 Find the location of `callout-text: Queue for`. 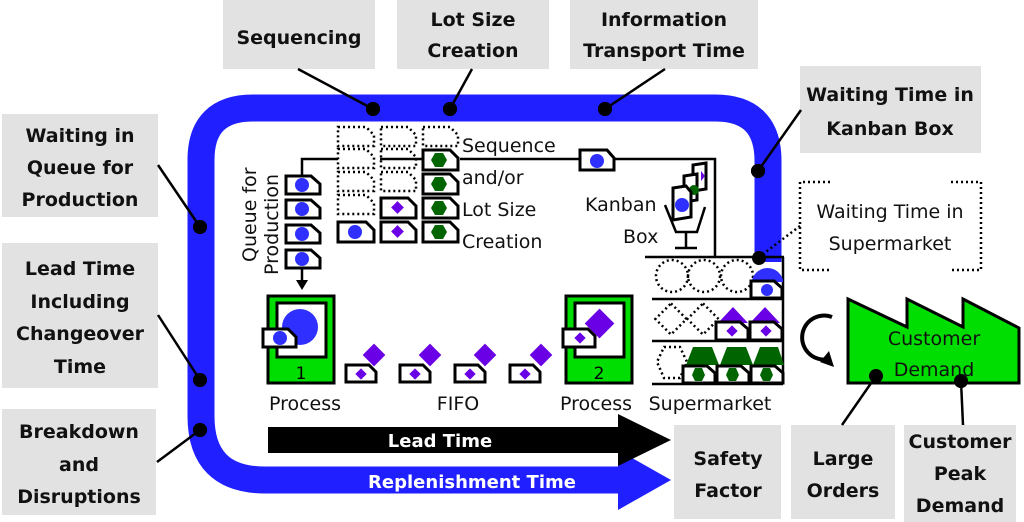

callout-text: Queue for is located at coordinates (80, 168).